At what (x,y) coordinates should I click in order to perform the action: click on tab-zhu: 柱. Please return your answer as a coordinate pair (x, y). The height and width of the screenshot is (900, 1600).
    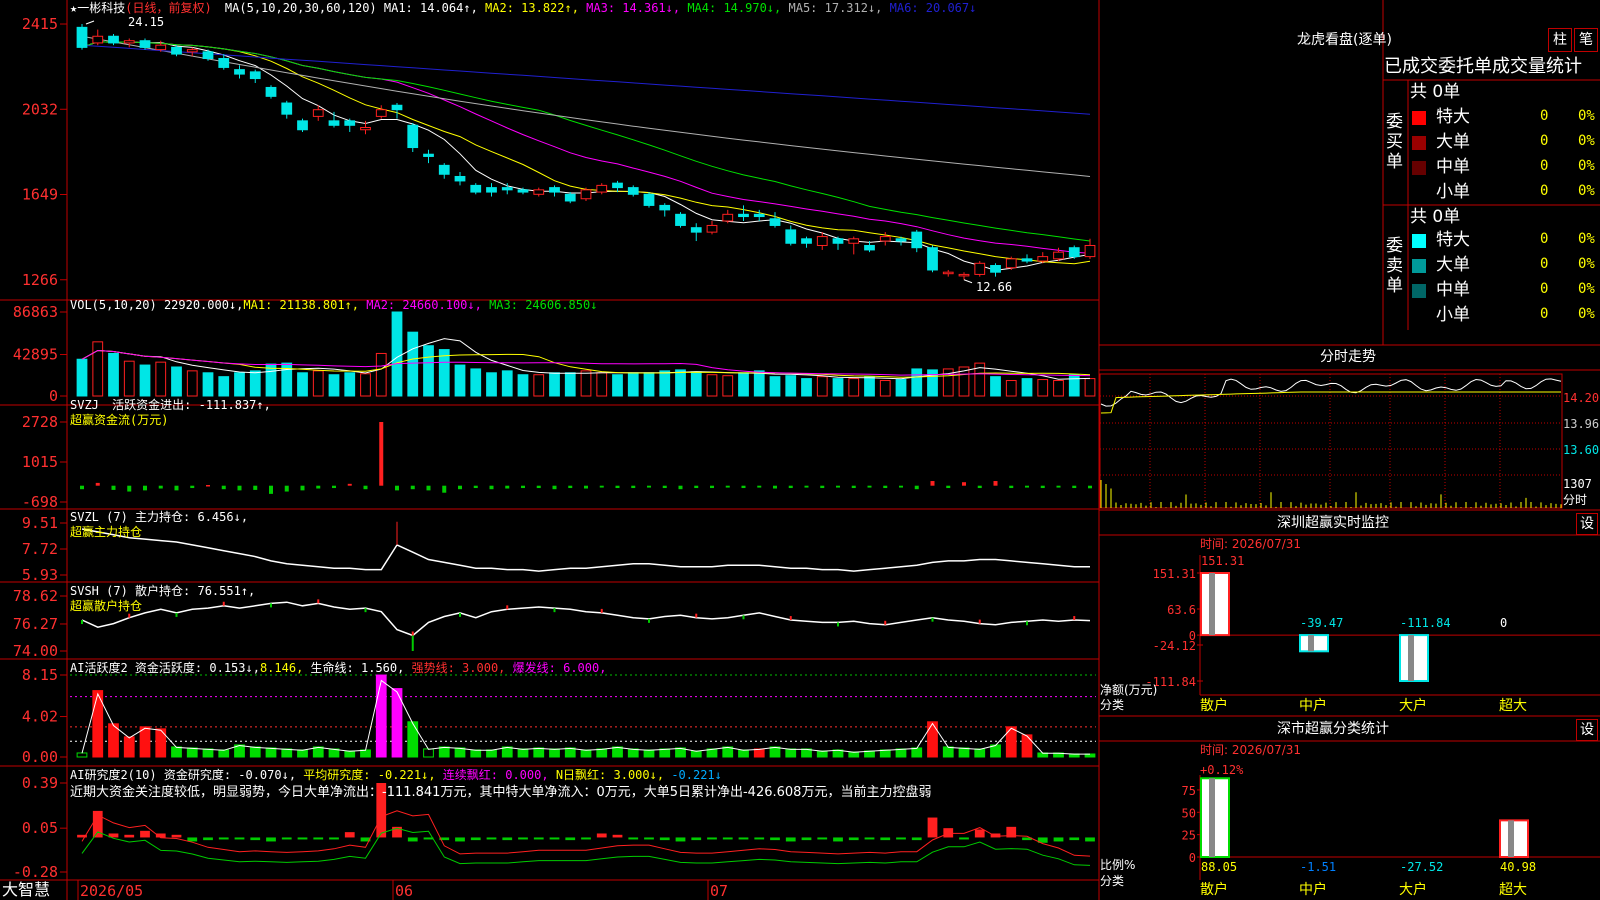
    Looking at the image, I should click on (1560, 40).